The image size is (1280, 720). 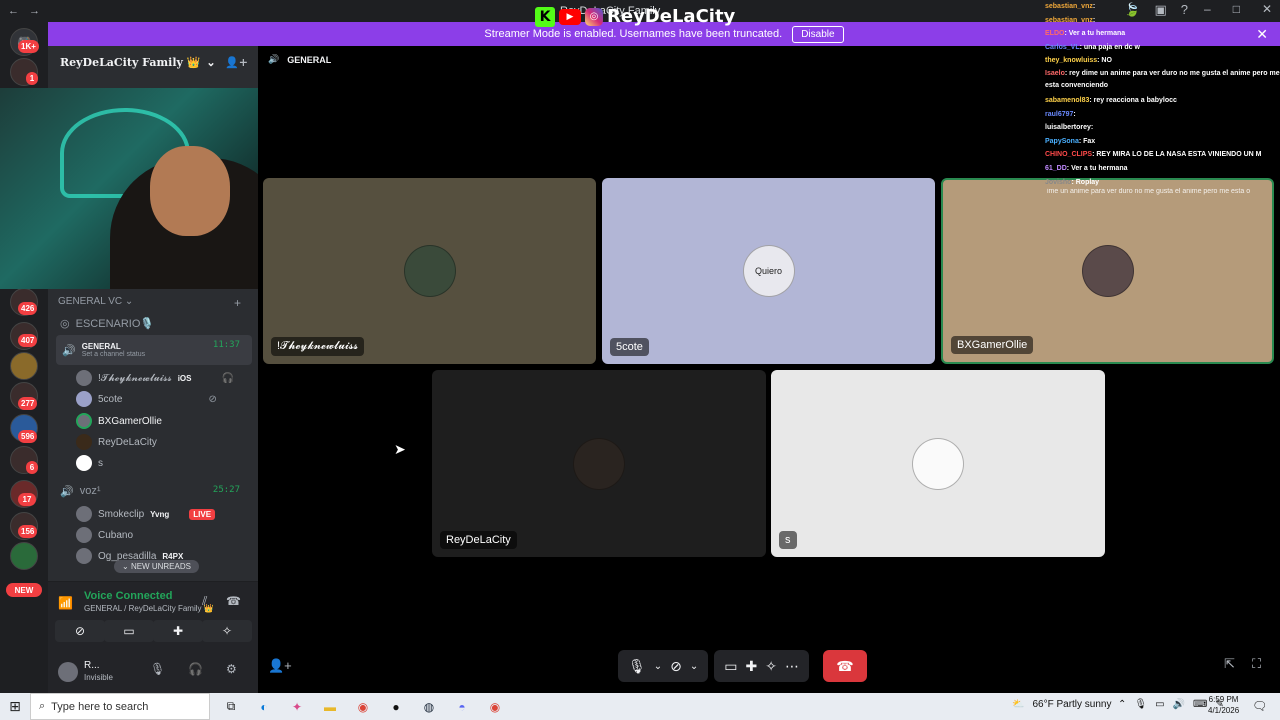 What do you see at coordinates (154, 350) in the screenshot?
I see `channel-general: 🔊 GENERAL Set a channel status 11:37` at bounding box center [154, 350].